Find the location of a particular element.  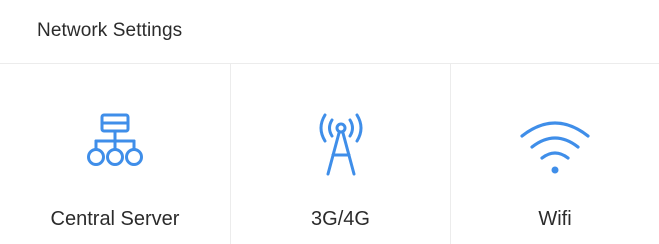

wifi-icon is located at coordinates (555, 147).